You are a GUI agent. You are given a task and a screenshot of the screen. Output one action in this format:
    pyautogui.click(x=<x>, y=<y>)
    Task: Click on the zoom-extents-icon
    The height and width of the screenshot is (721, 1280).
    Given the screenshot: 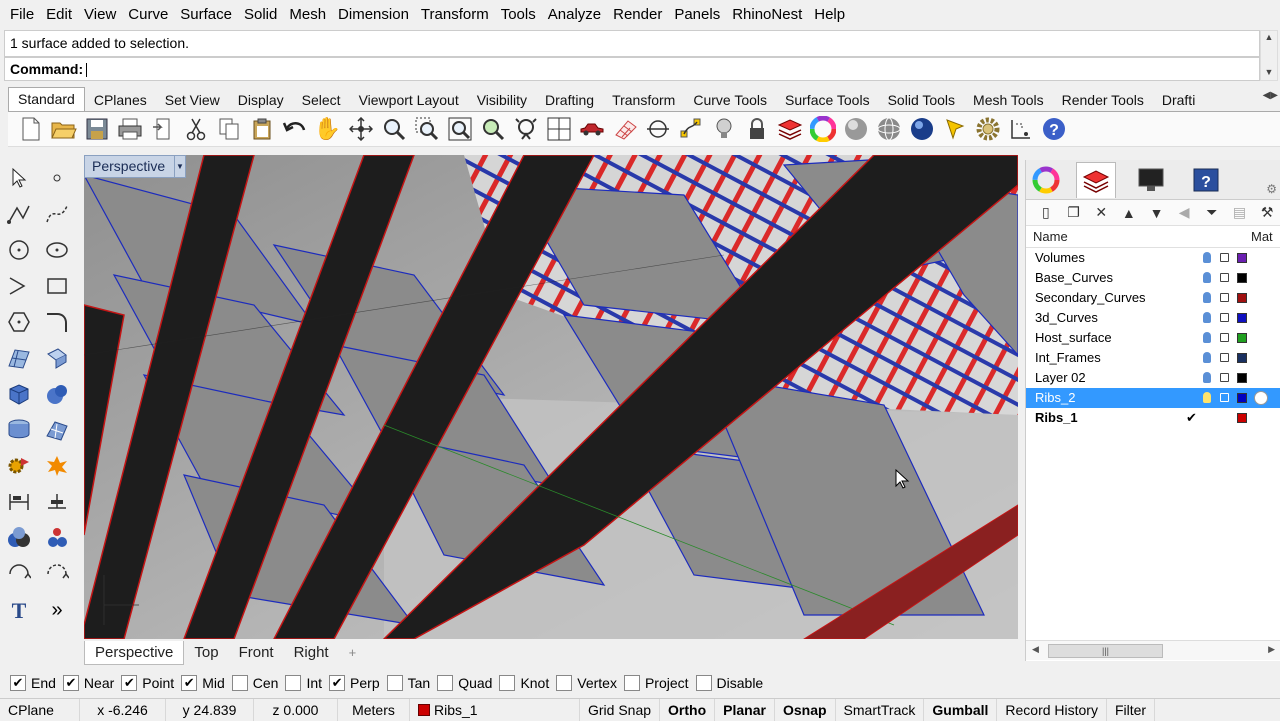 What is the action you would take?
    pyautogui.click(x=459, y=129)
    